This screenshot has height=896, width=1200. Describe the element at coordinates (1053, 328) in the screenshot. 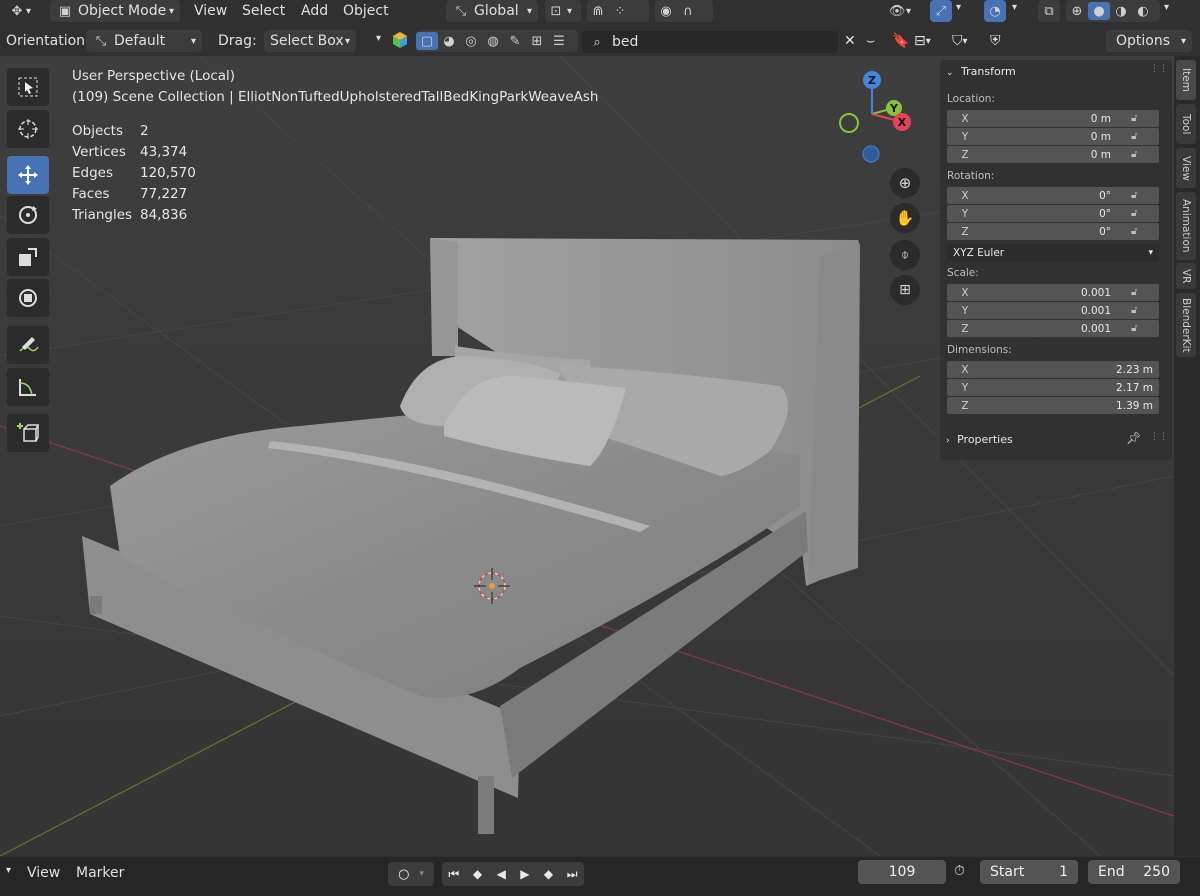

I see `scale-z-field: Z 0.001` at that location.